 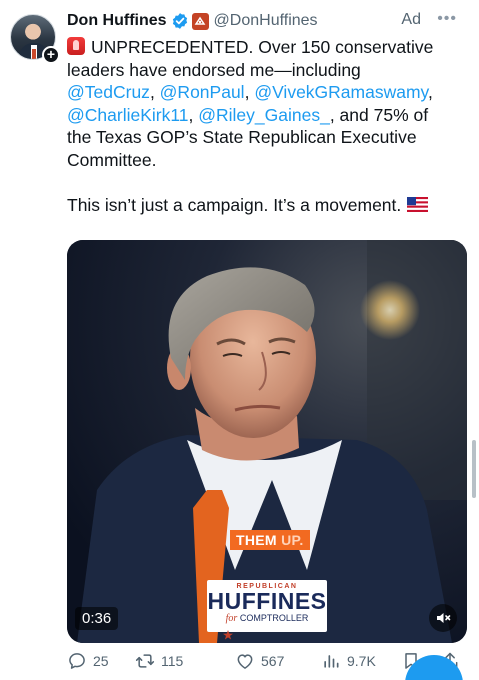 I want to click on campaign-logo: REPUBLICAN HUFFINES for COMPTROLLER, so click(x=267, y=606).